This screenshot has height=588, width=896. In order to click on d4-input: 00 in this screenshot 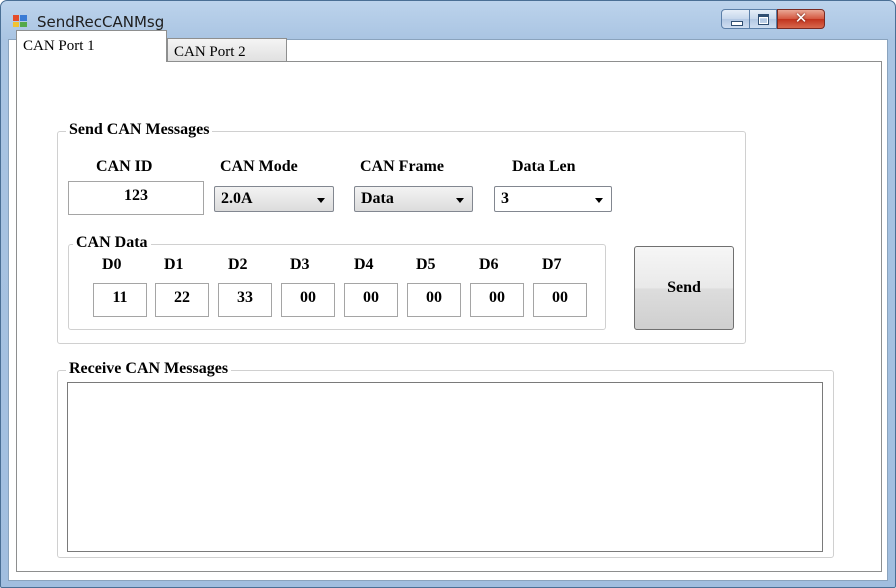, I will do `click(371, 300)`.